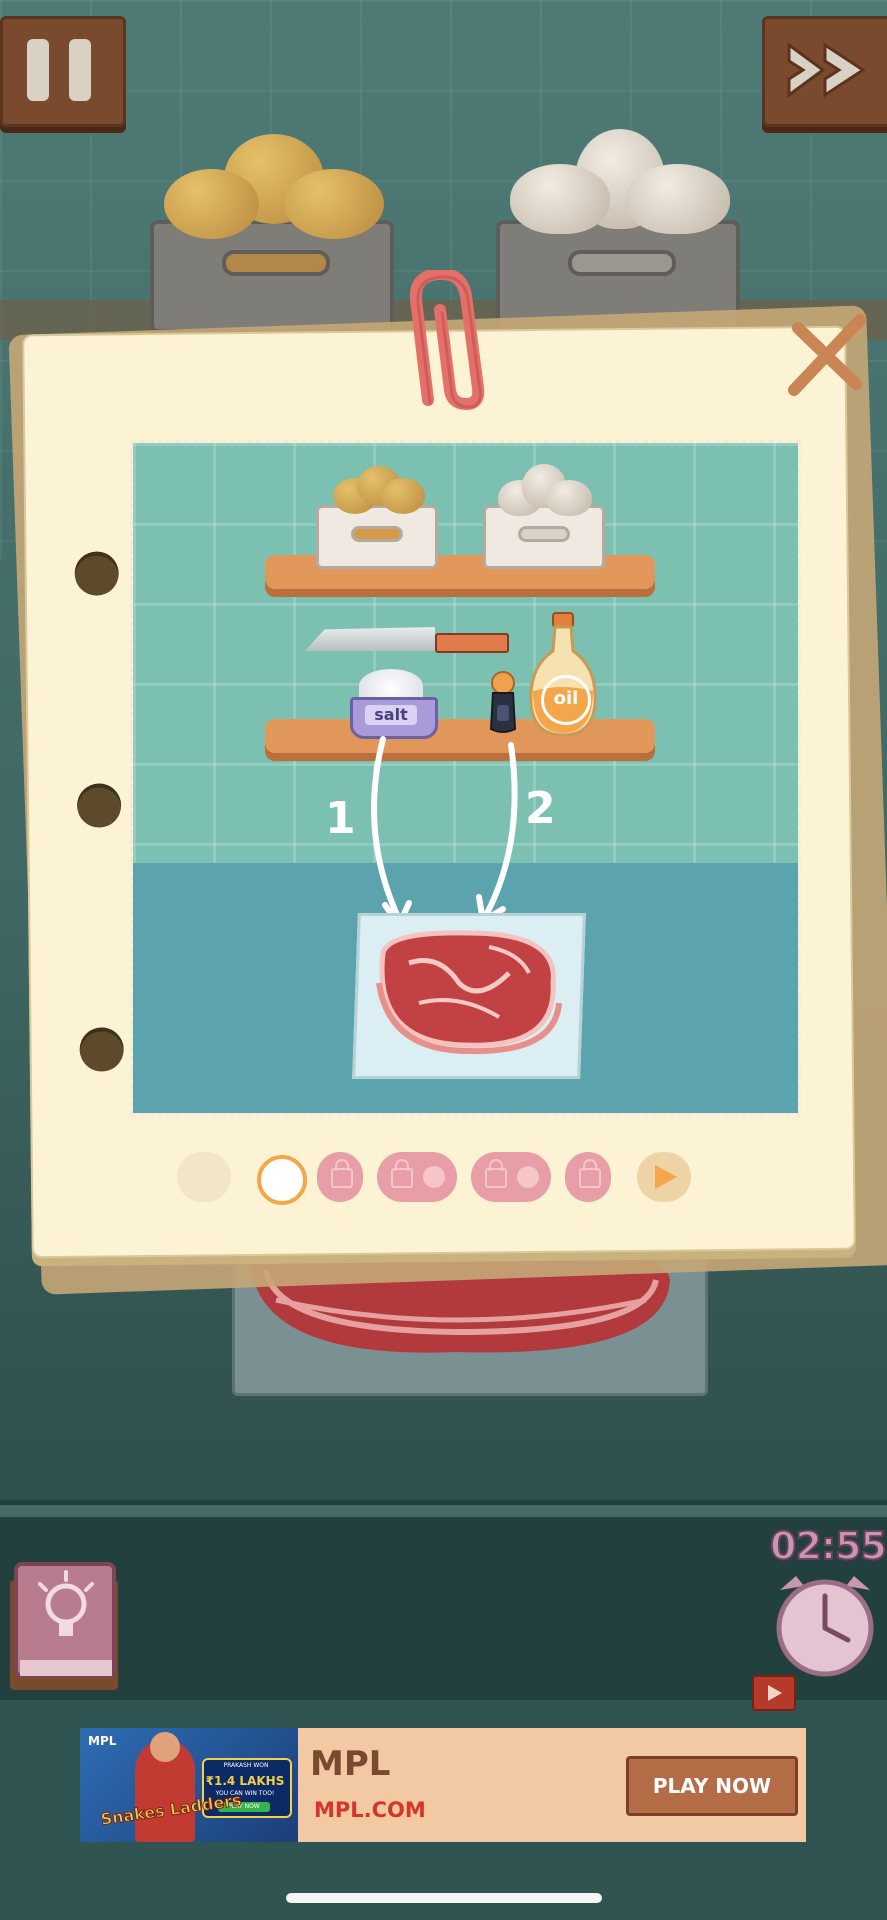  I want to click on step-number-one: 1, so click(340, 818).